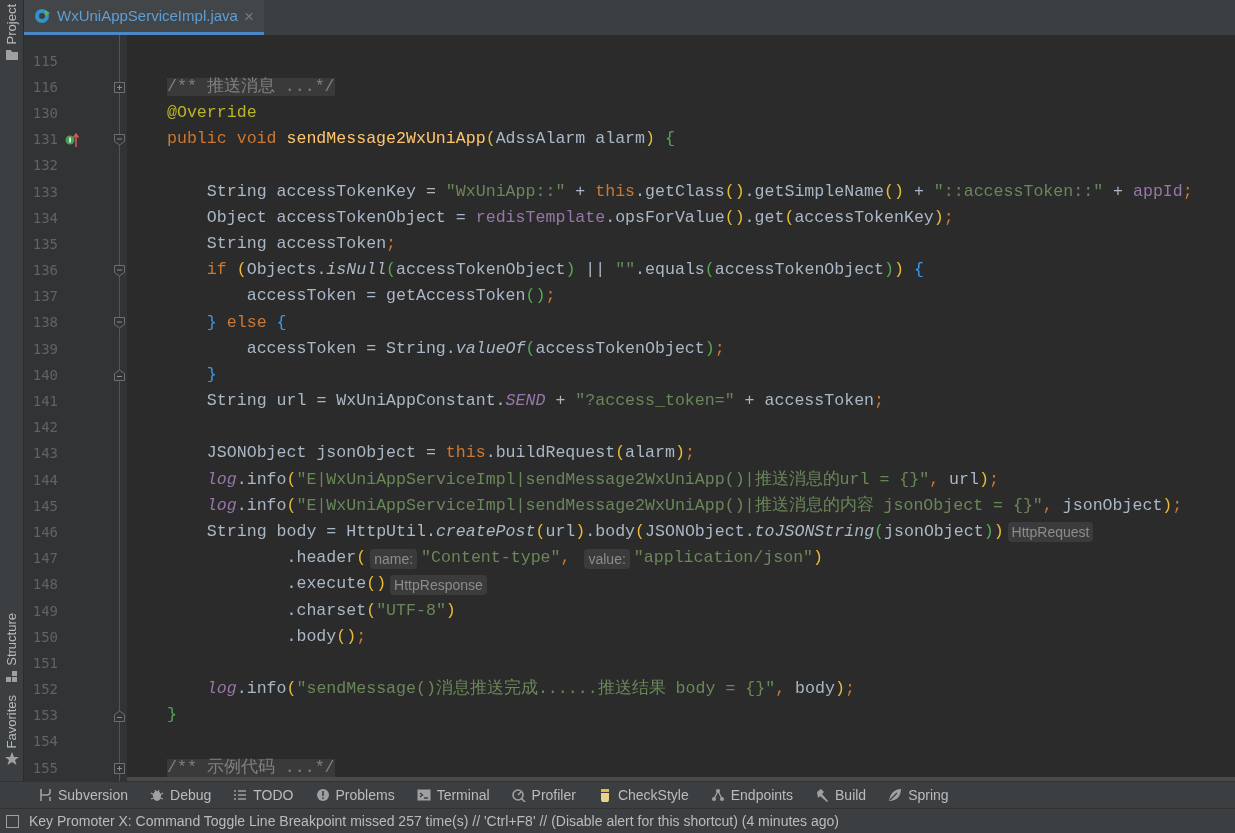  What do you see at coordinates (263, 795) in the screenshot?
I see `tool-window-button: TODO` at bounding box center [263, 795].